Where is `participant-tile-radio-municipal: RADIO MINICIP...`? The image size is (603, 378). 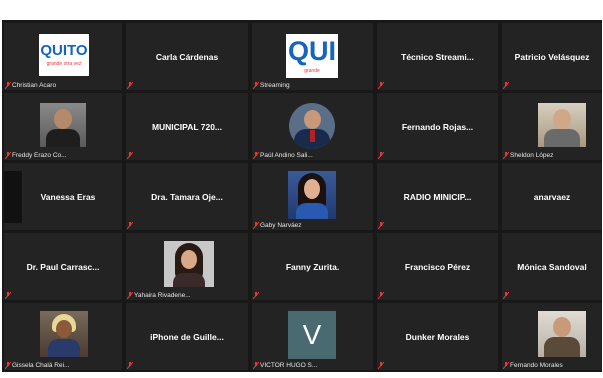
participant-tile-radio-municipal: RADIO MINICIP... is located at coordinates (437, 196).